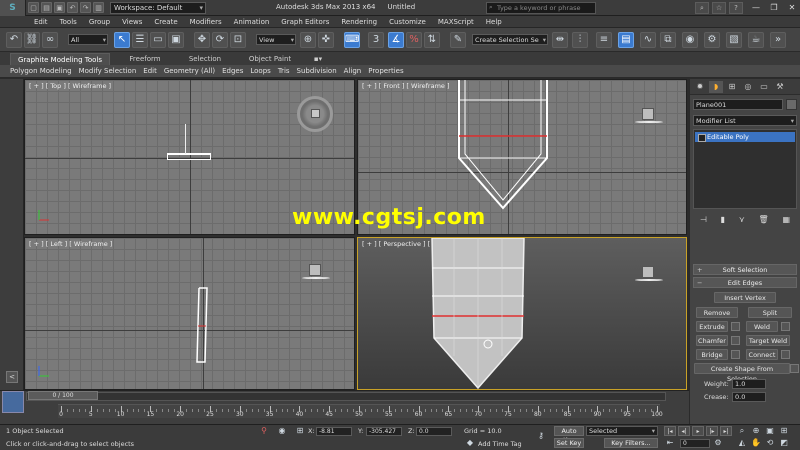 The width and height of the screenshot is (800, 450). What do you see at coordinates (670, 431) in the screenshot?
I see `go-to-start-icon: |◂` at bounding box center [670, 431].